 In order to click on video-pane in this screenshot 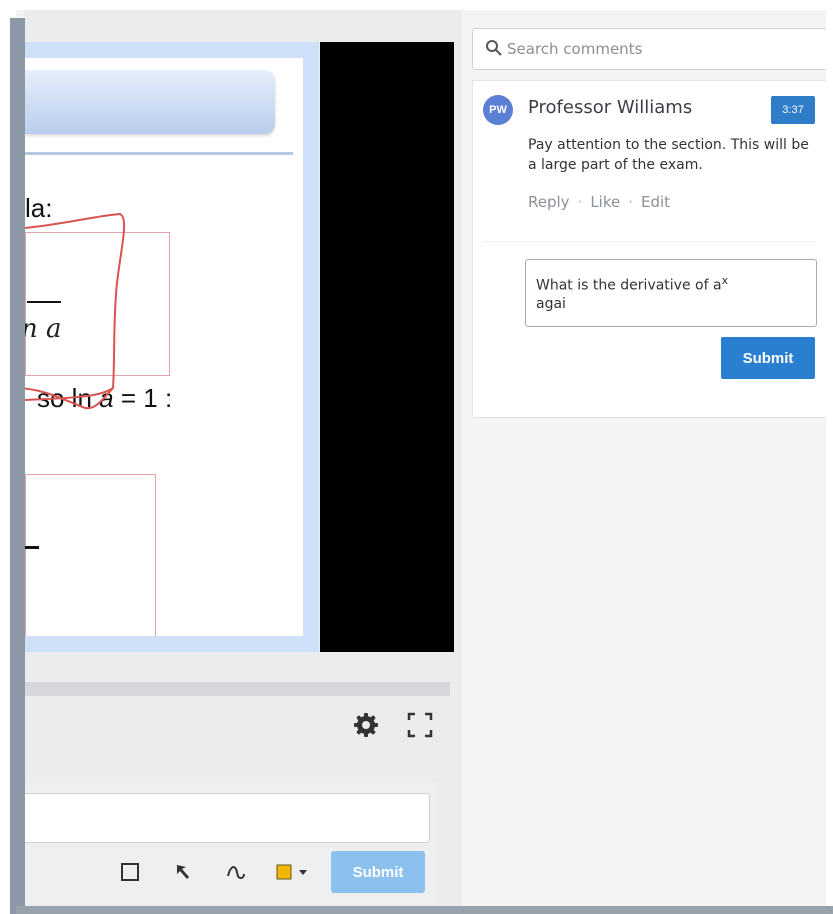, I will do `click(387, 347)`.